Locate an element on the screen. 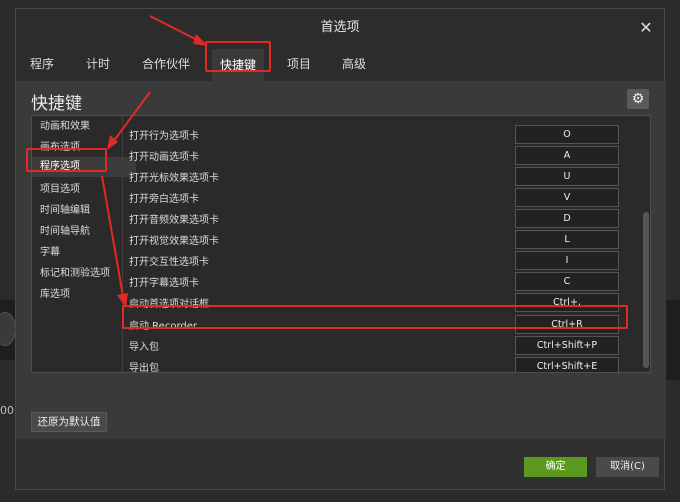 This screenshot has width=680, height=502. category-item: 项目选项 is located at coordinates (60, 187).